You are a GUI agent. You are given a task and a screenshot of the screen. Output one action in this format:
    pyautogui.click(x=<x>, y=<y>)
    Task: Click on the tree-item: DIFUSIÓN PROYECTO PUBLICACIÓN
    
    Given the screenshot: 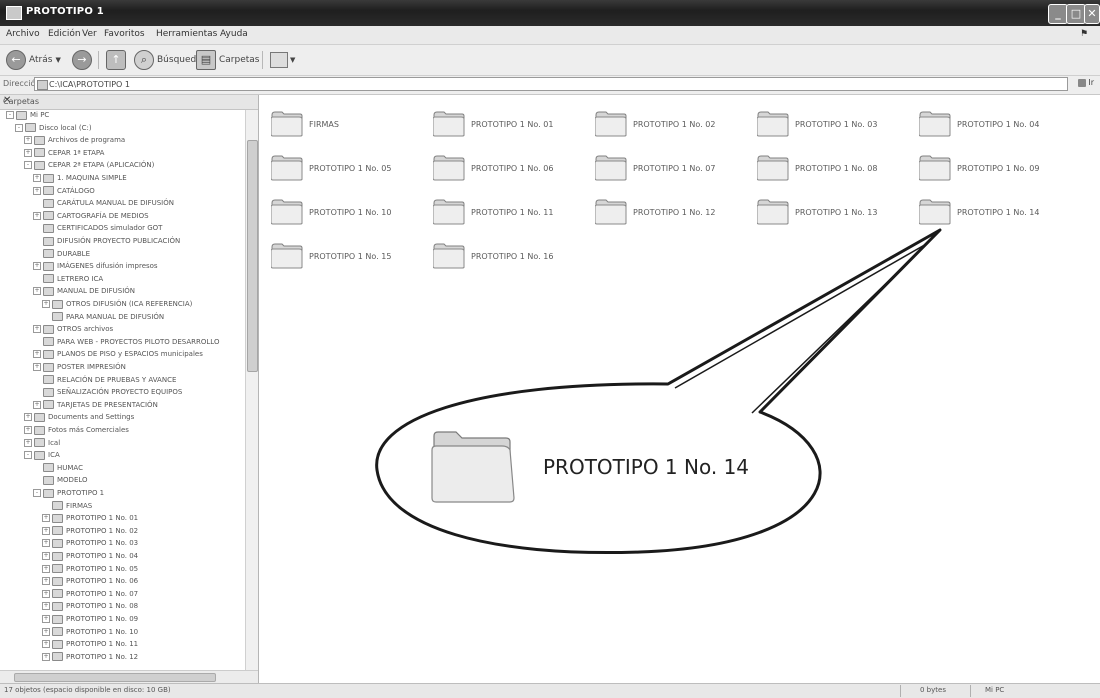 What is the action you would take?
    pyautogui.click(x=106, y=241)
    